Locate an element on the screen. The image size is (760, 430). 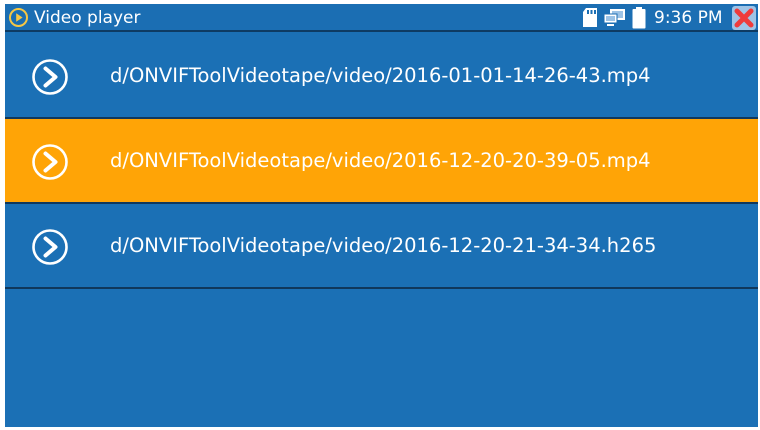
title-bar: Video player 9:36 PM is located at coordinates (381, 18).